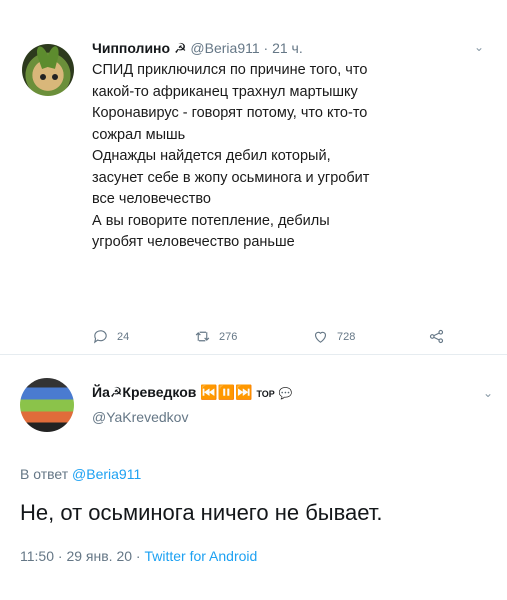 The height and width of the screenshot is (600, 507). What do you see at coordinates (44, 474) in the screenshot?
I see `reply-prefix: В ответ` at bounding box center [44, 474].